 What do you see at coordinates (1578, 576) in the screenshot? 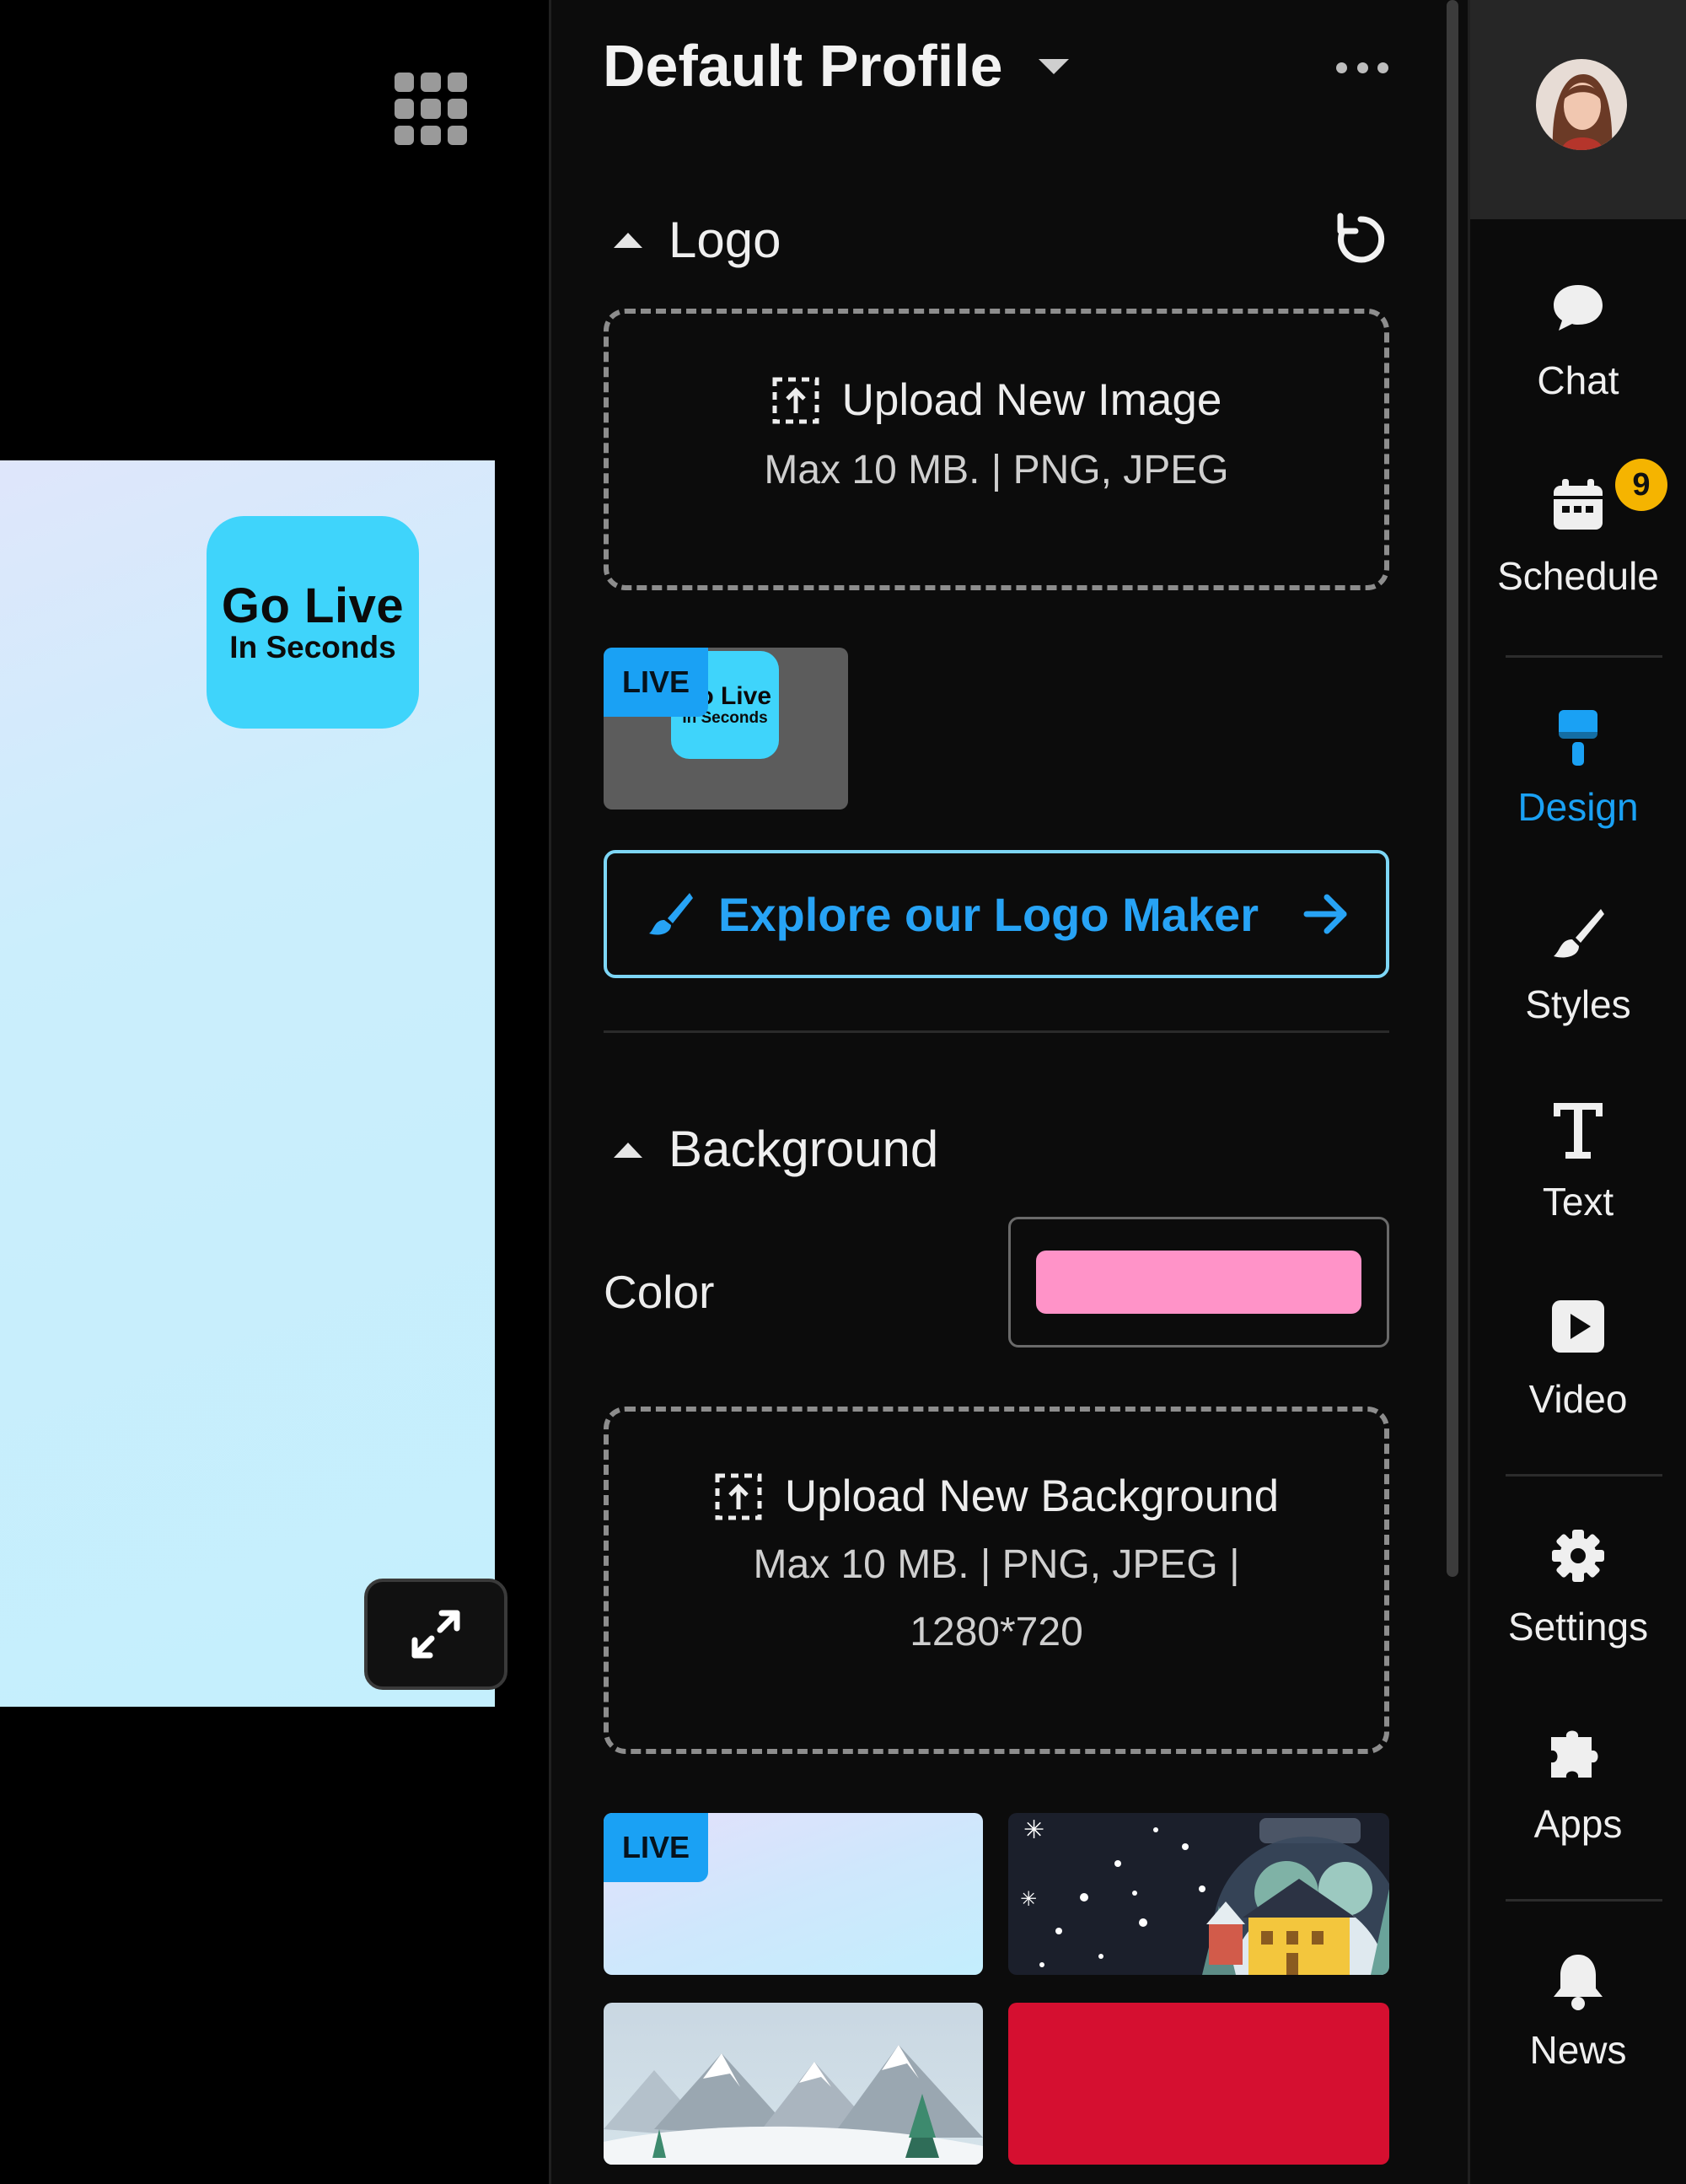
I see `nav-schedule-label: Schedule` at bounding box center [1578, 576].